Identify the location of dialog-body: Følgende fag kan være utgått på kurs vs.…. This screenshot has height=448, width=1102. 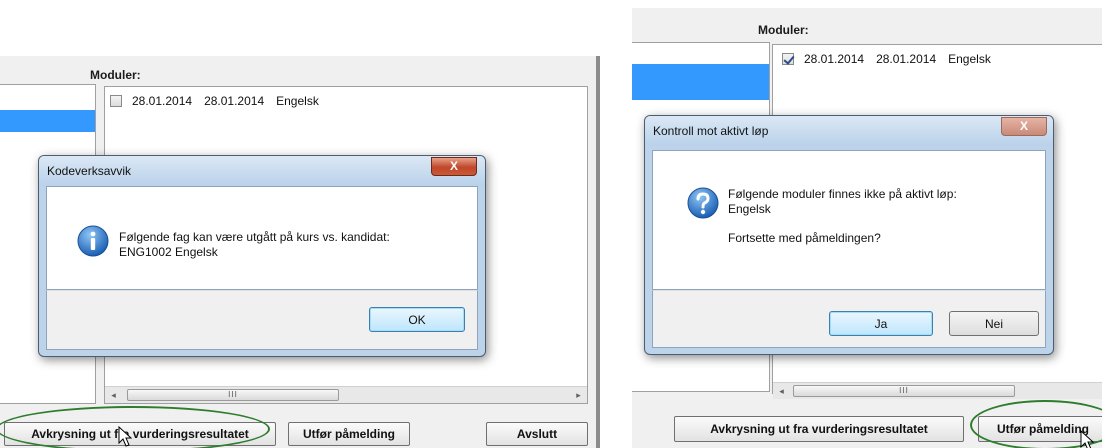
(262, 238).